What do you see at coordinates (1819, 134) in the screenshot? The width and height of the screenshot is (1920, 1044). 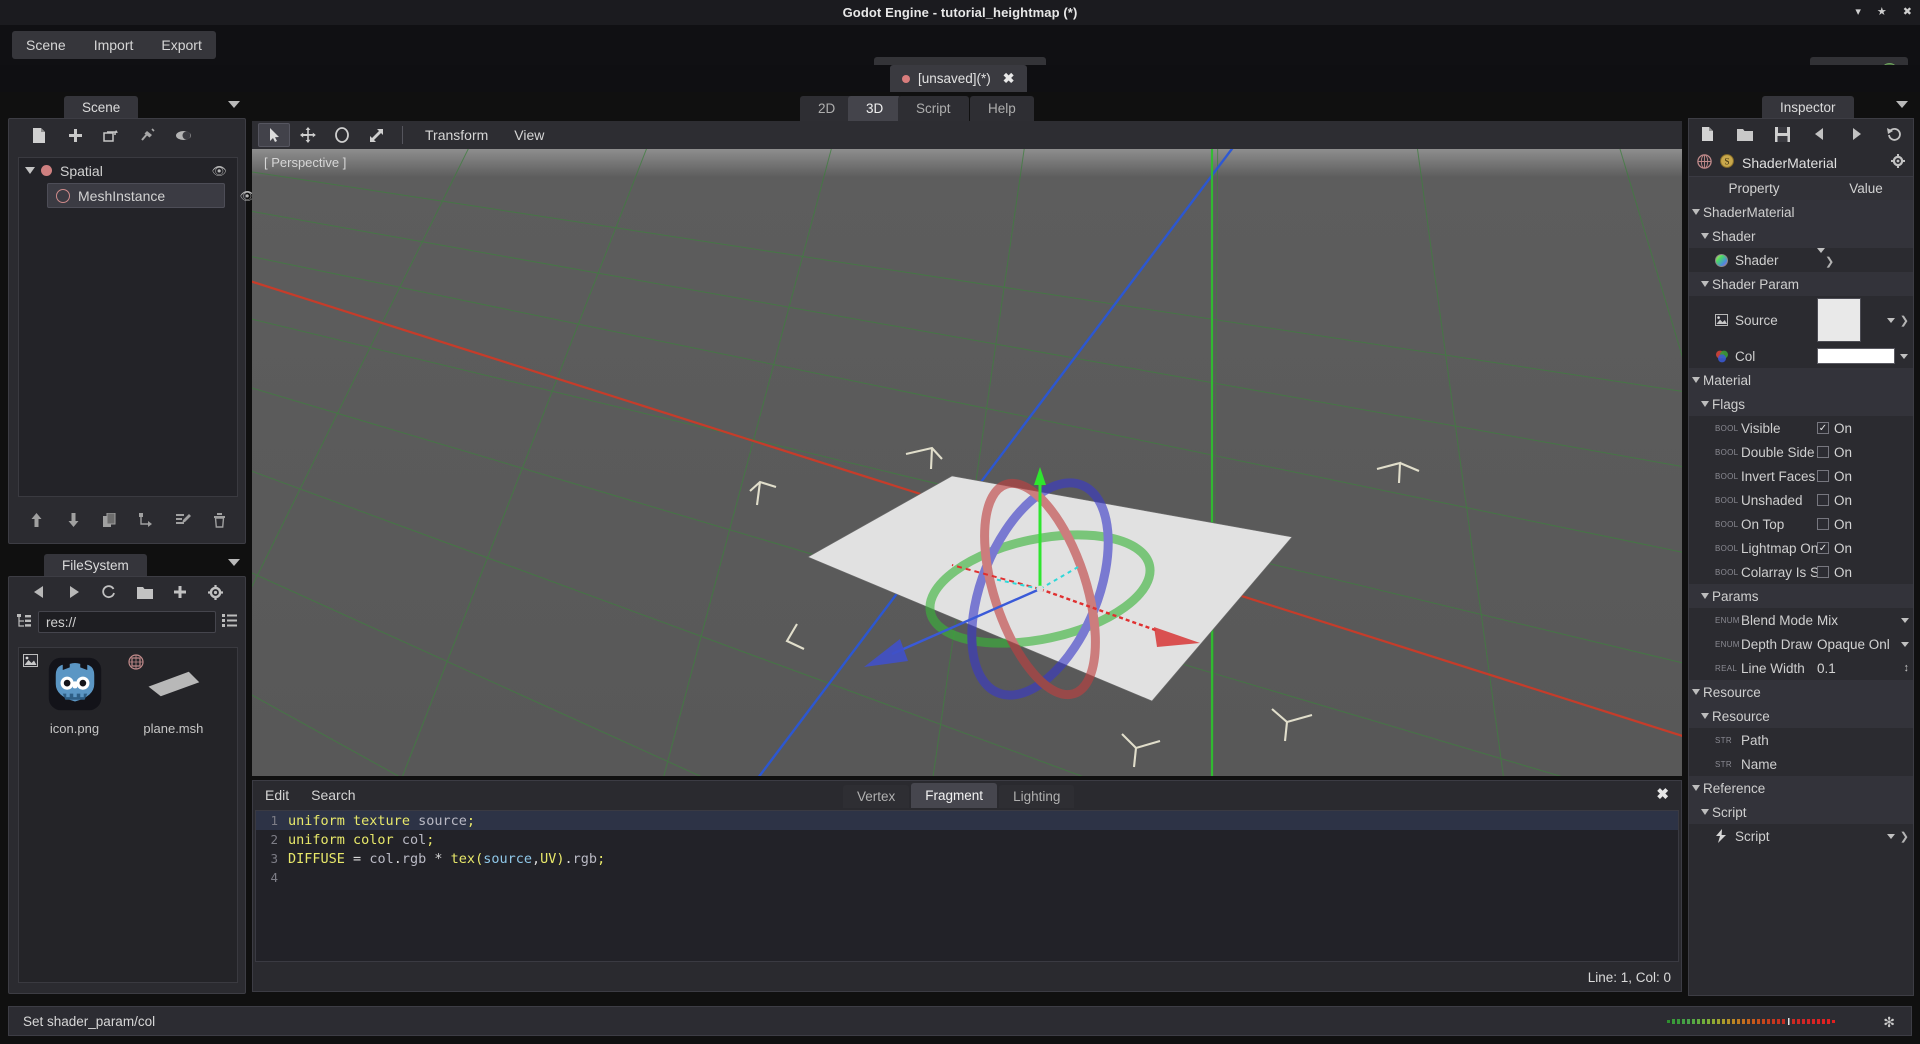 I see `history-back-icon` at bounding box center [1819, 134].